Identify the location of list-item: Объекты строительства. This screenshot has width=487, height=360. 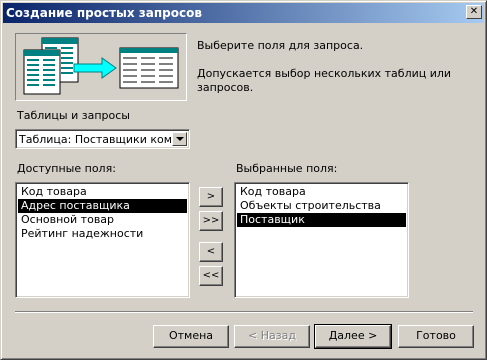
(321, 206).